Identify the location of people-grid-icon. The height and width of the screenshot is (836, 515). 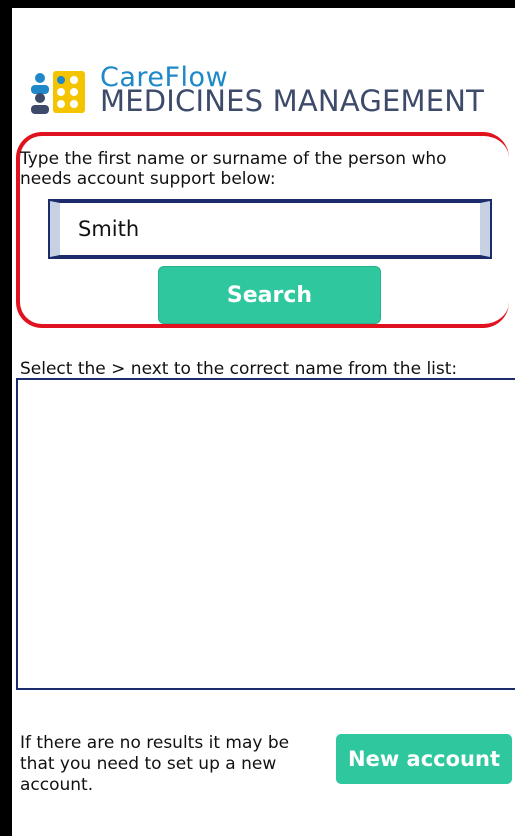
(58, 92).